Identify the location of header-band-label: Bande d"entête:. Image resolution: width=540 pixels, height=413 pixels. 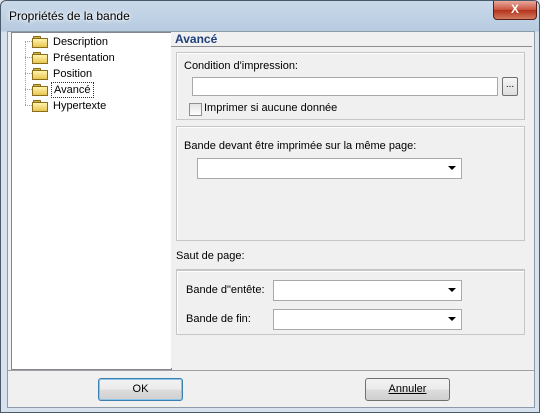
(225, 290).